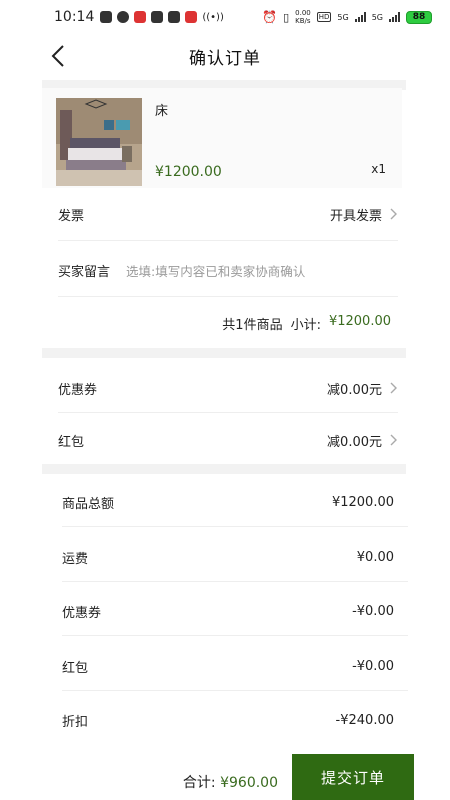  Describe the element at coordinates (199, 783) in the screenshot. I see `total-label: 合计:` at that location.